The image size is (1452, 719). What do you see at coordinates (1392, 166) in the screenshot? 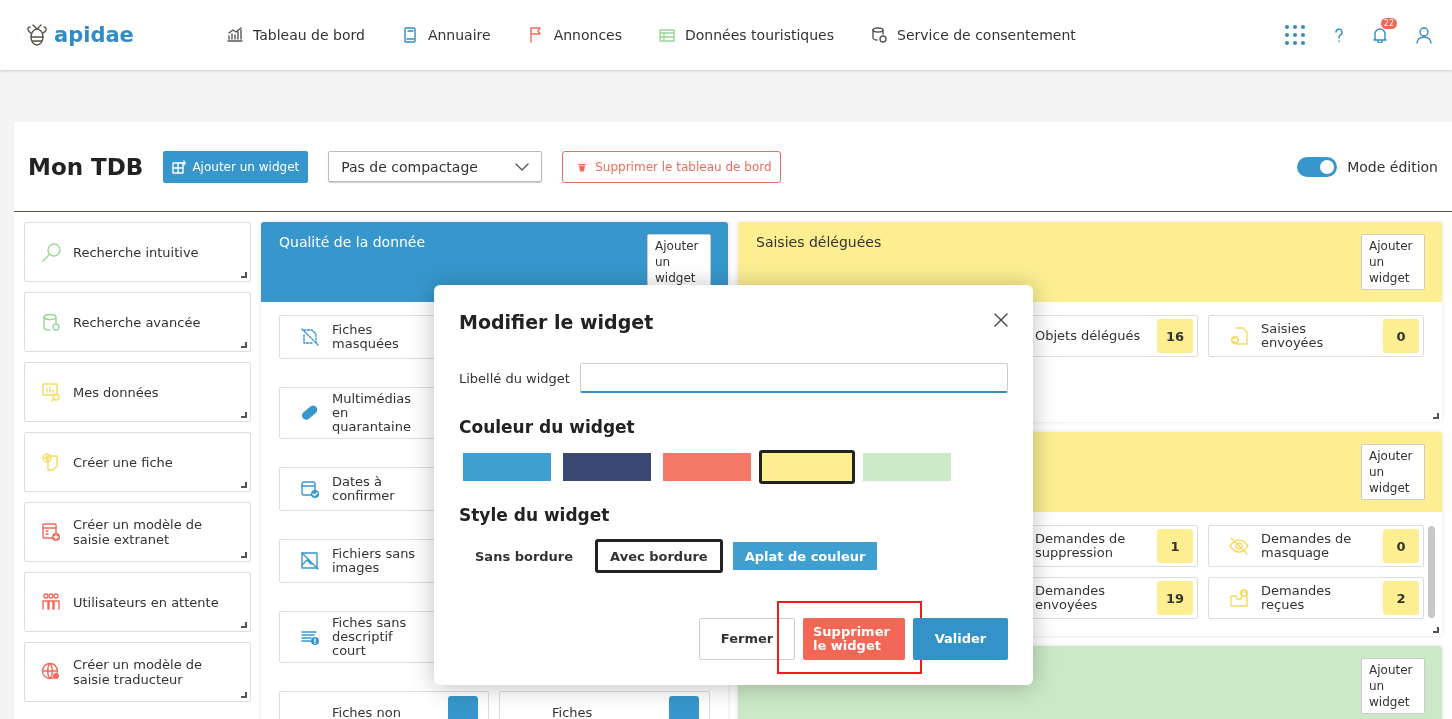
I see `edit-mode-label: Mode édition` at bounding box center [1392, 166].